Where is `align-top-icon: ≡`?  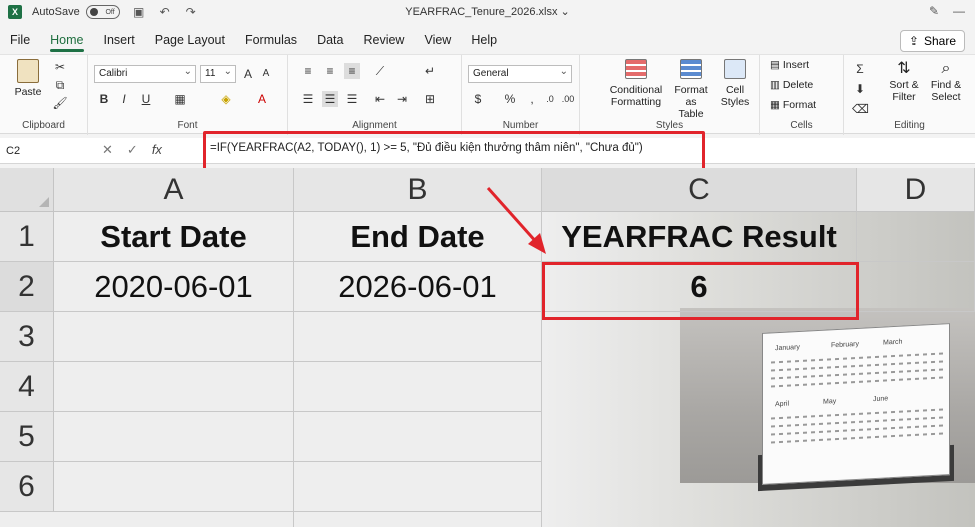
align-top-icon: ≡ is located at coordinates (308, 71).